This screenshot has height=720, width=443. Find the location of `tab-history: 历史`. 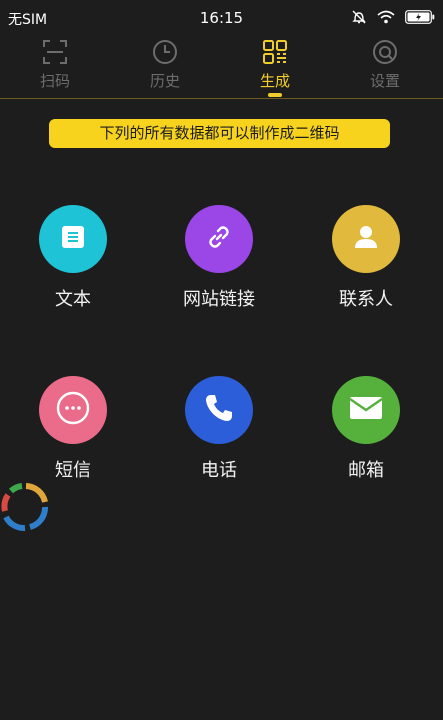

tab-history: 历史 is located at coordinates (165, 65).